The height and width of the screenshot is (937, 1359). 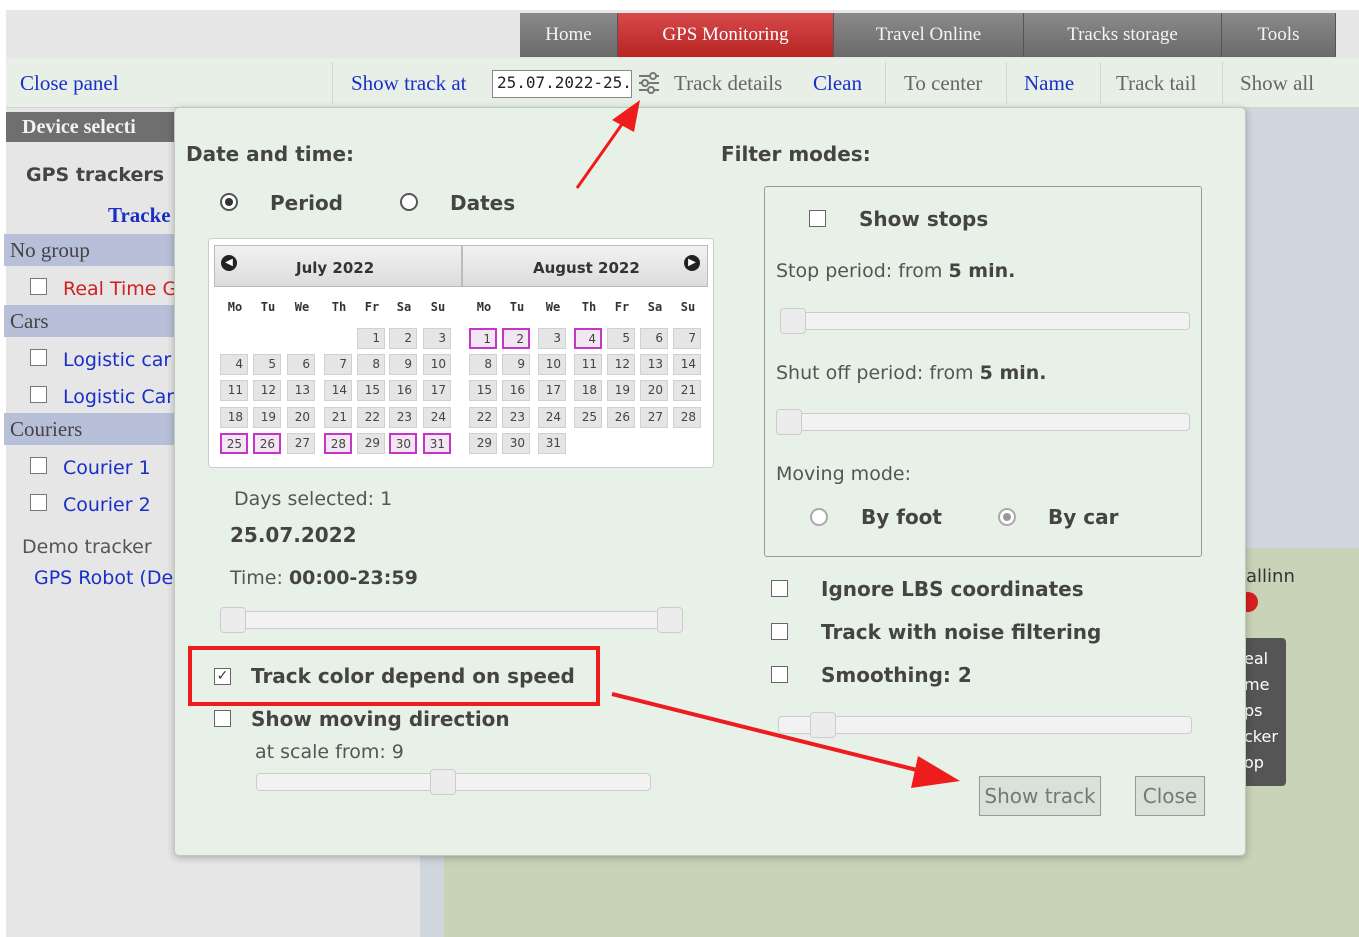 I want to click on july-day-29: 29, so click(x=371, y=443).